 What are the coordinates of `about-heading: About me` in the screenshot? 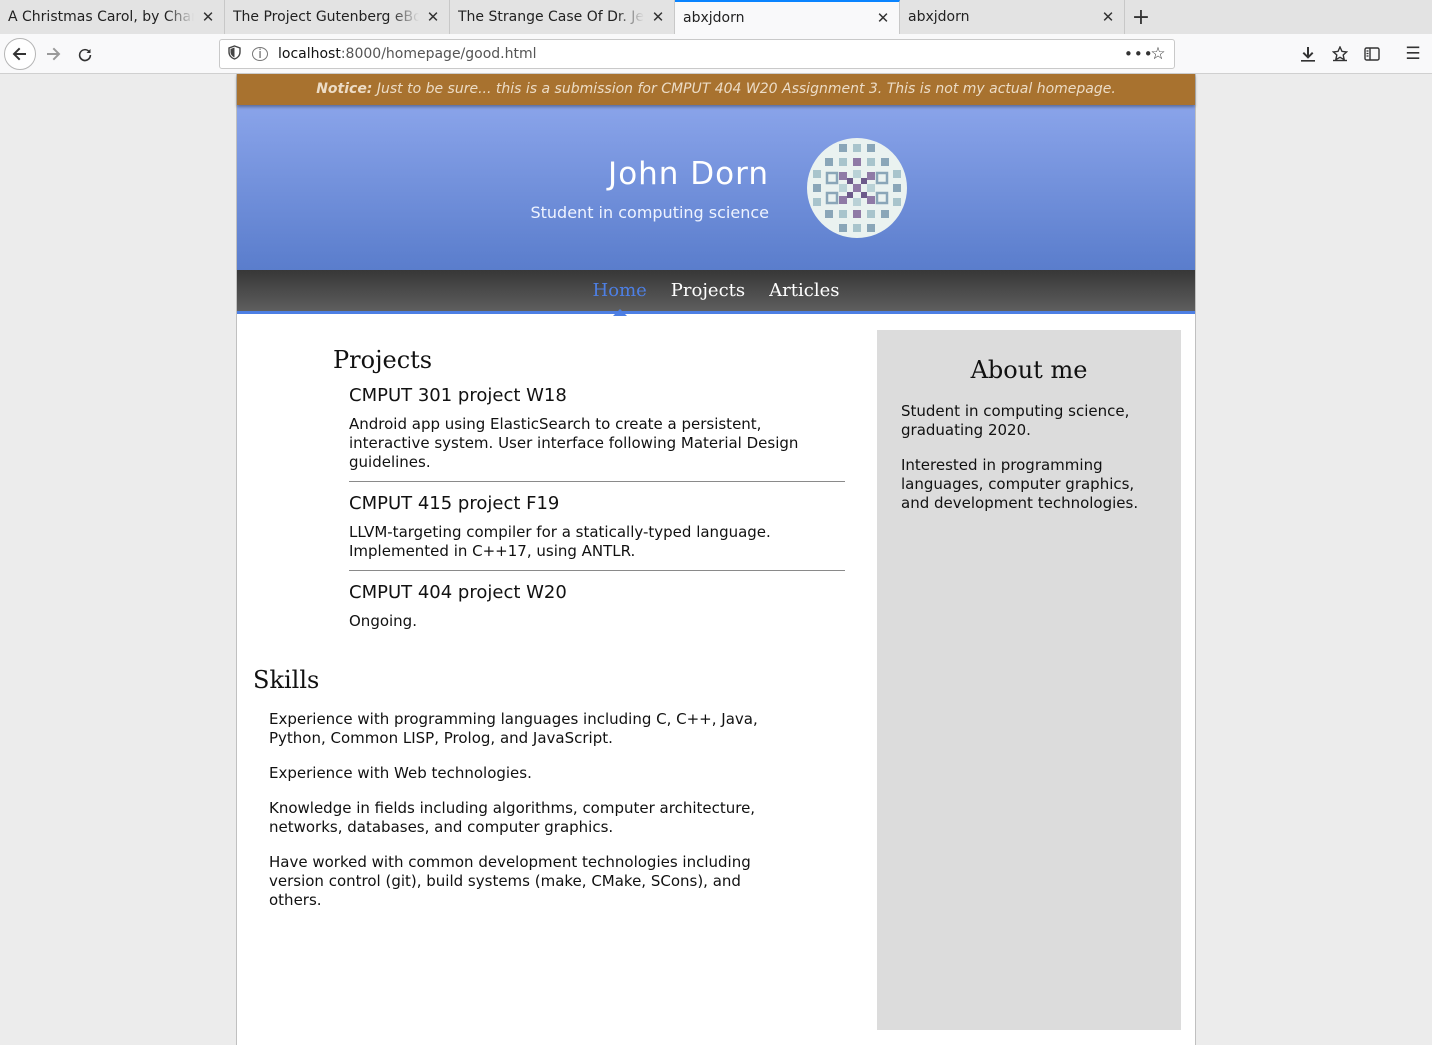 It's located at (1029, 370).